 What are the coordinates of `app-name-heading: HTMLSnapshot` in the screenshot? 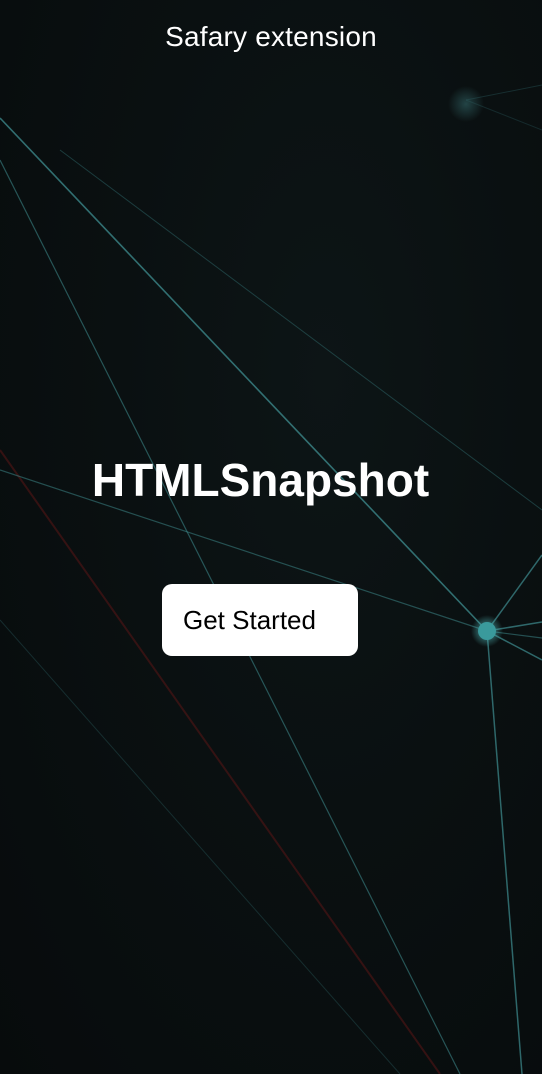 It's located at (260, 480).